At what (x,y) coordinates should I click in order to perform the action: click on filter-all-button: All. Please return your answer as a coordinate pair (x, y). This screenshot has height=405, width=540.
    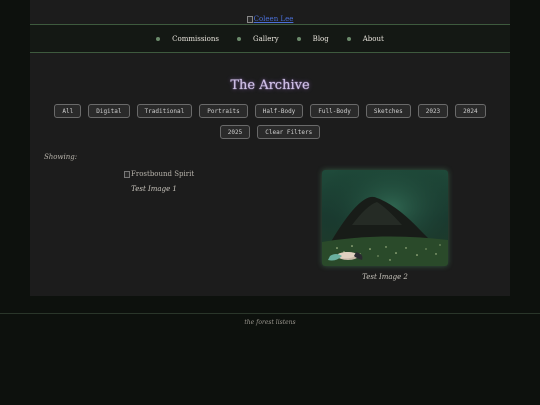
    Looking at the image, I should click on (68, 111).